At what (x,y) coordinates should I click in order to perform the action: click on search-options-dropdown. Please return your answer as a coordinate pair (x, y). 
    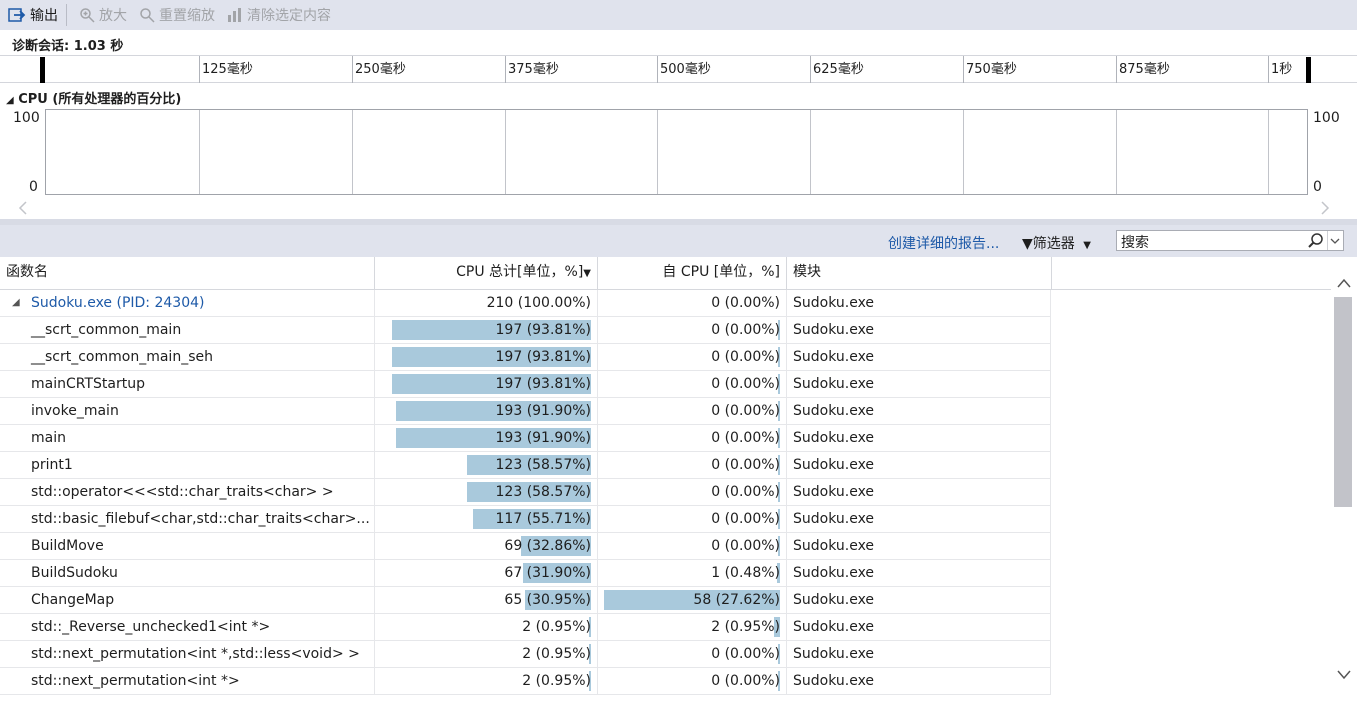
    Looking at the image, I should click on (1335, 240).